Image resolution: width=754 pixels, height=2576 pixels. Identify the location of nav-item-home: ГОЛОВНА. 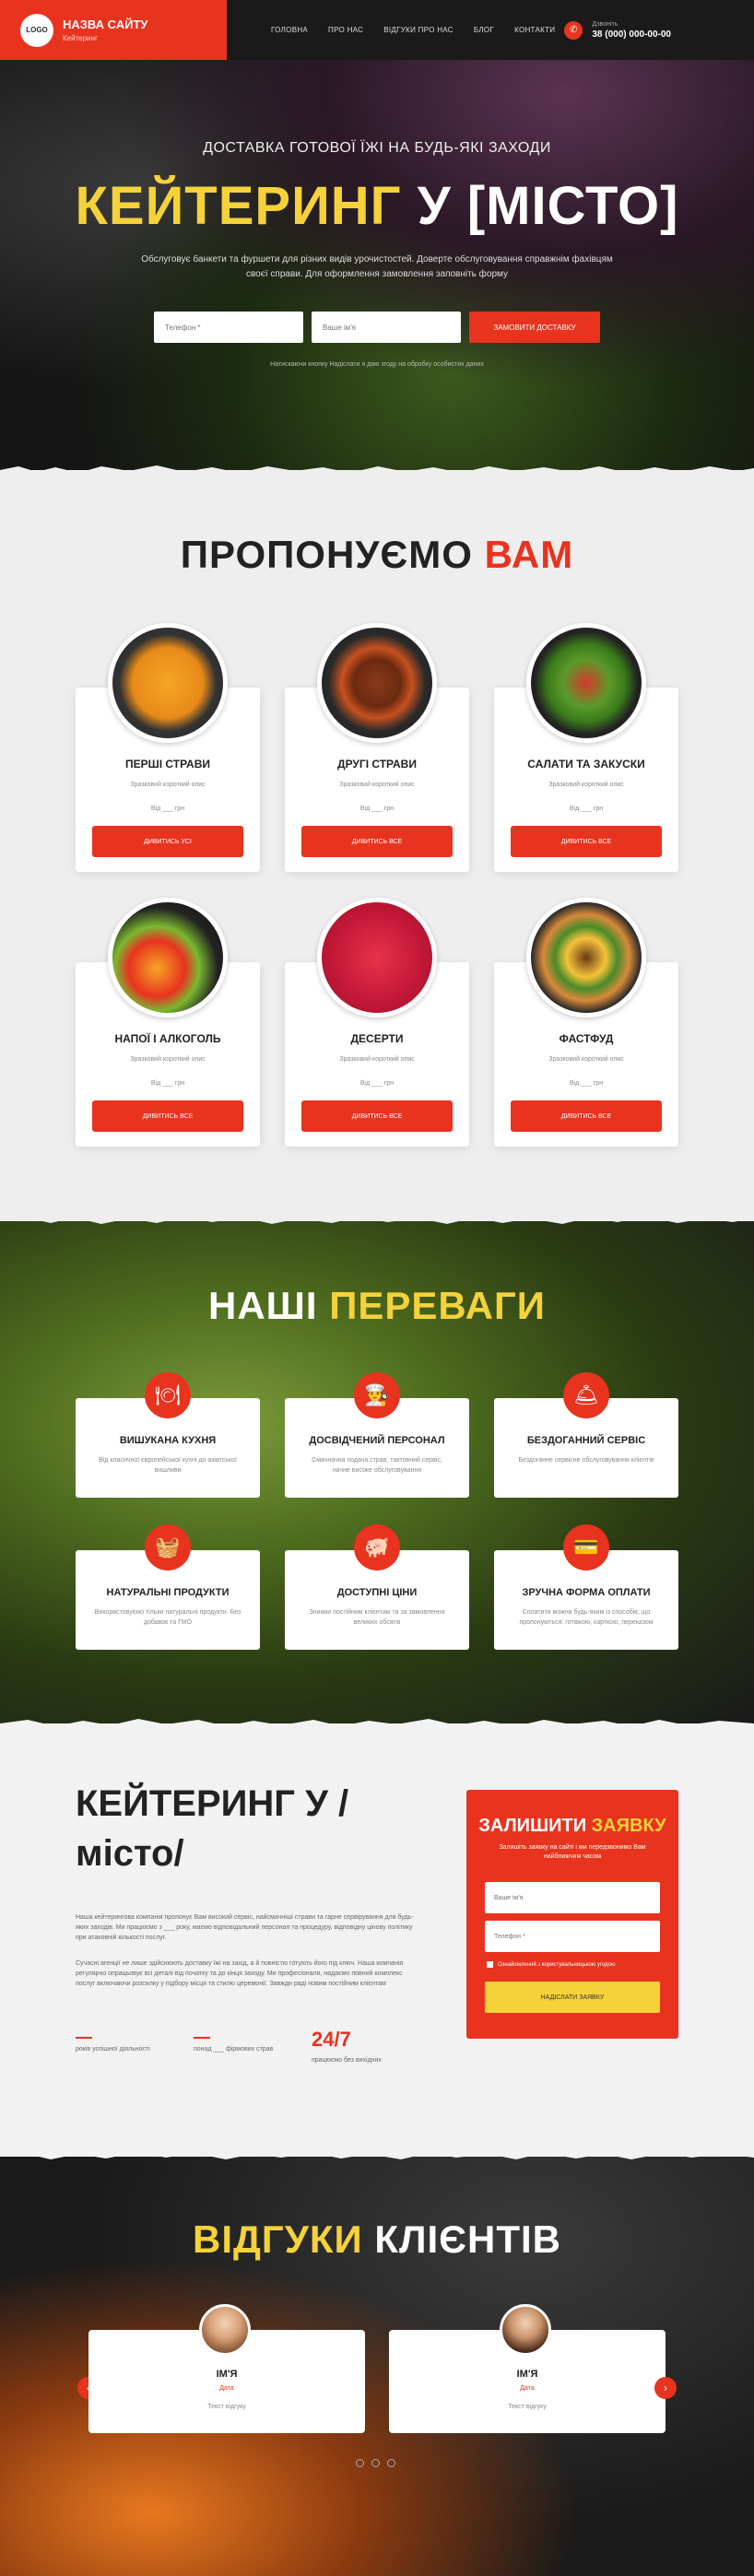
(289, 30).